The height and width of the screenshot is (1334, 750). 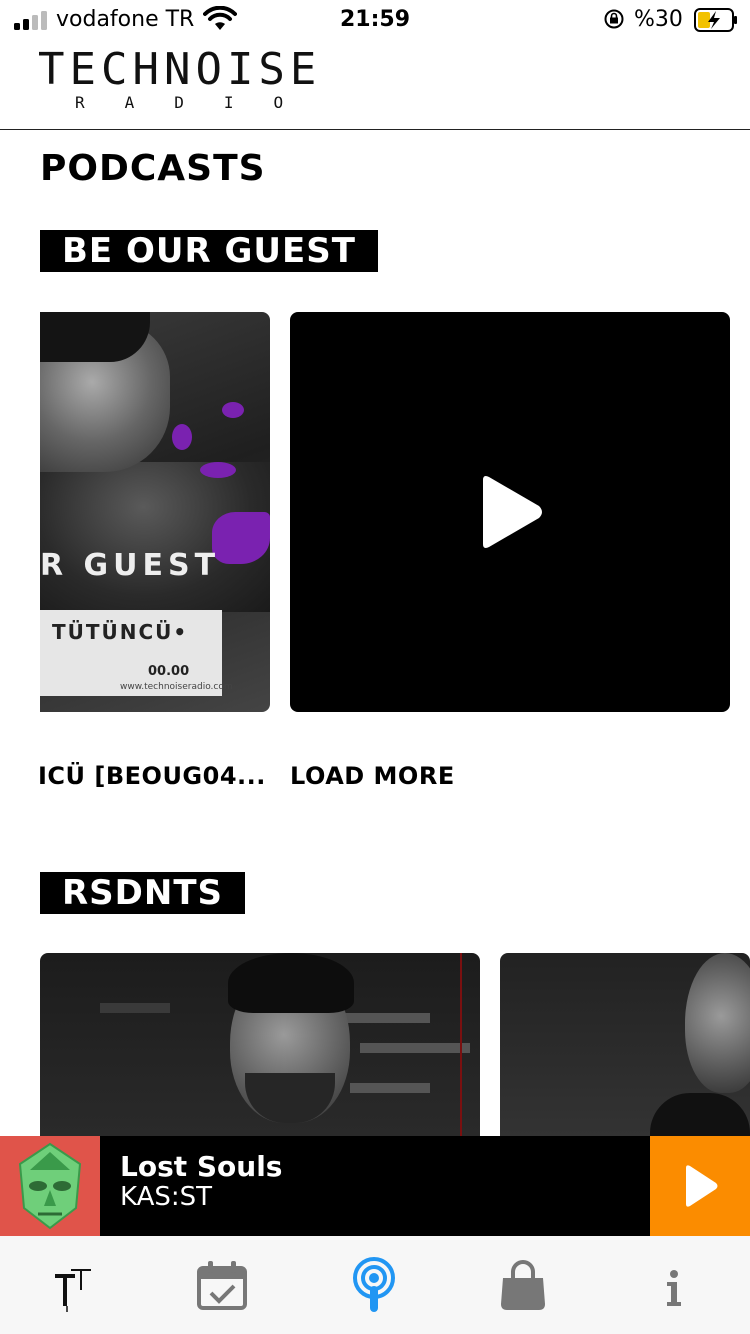 I want to click on battery-charging-icon, so click(x=715, y=20).